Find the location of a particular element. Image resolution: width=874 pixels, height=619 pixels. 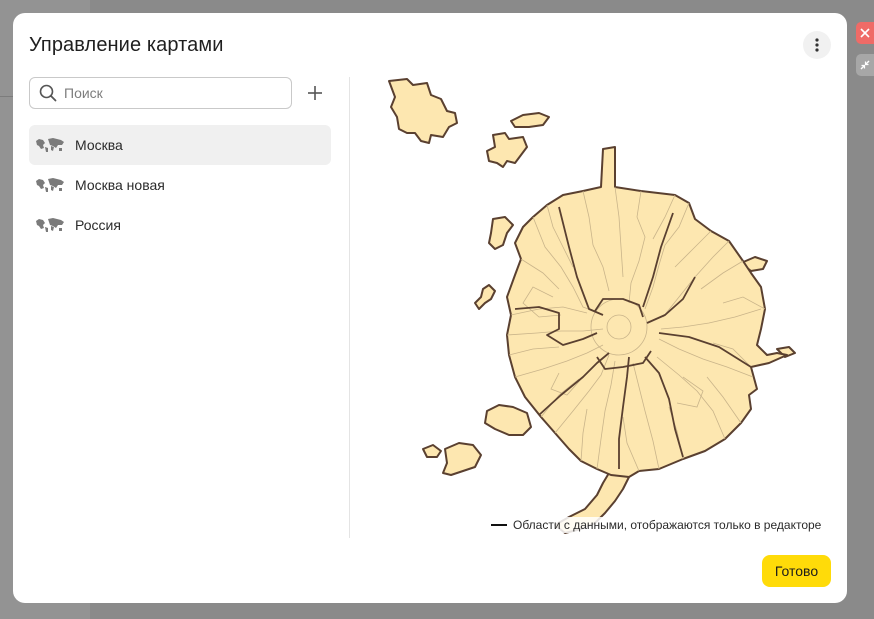

add-map-button is located at coordinates (315, 93).